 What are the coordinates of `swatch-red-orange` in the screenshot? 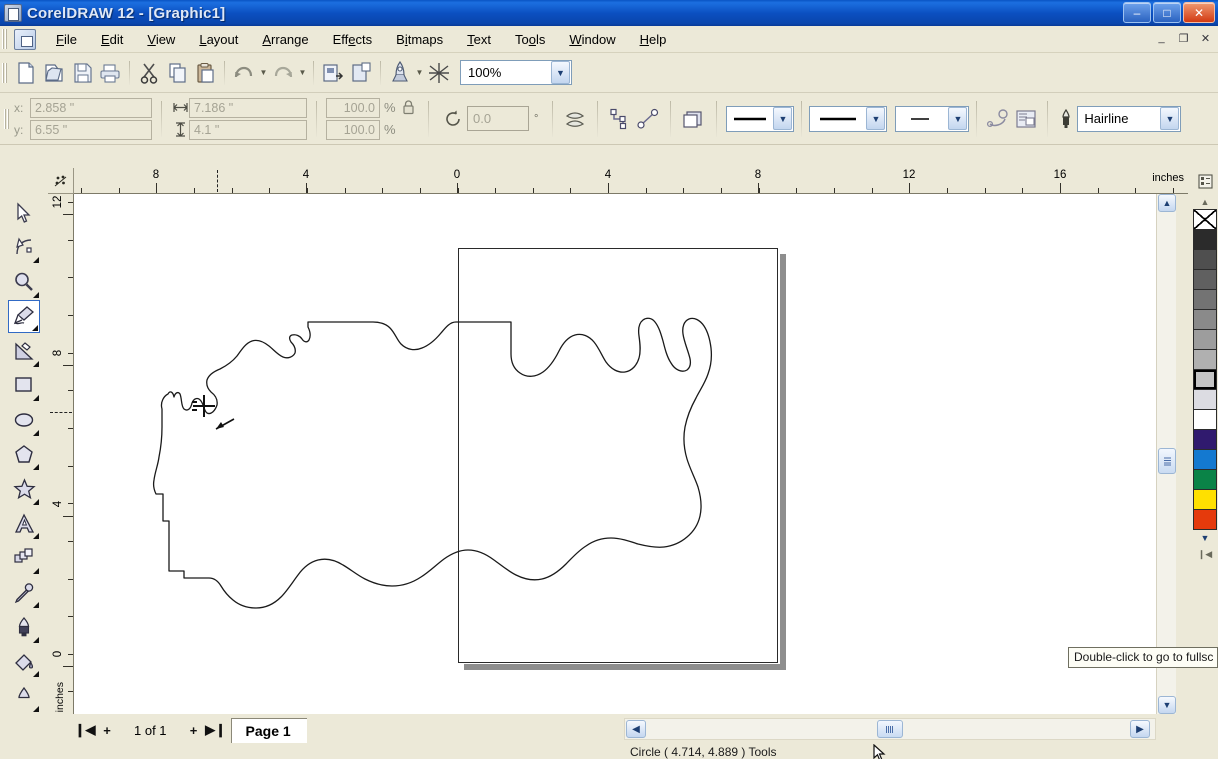 It's located at (1205, 519).